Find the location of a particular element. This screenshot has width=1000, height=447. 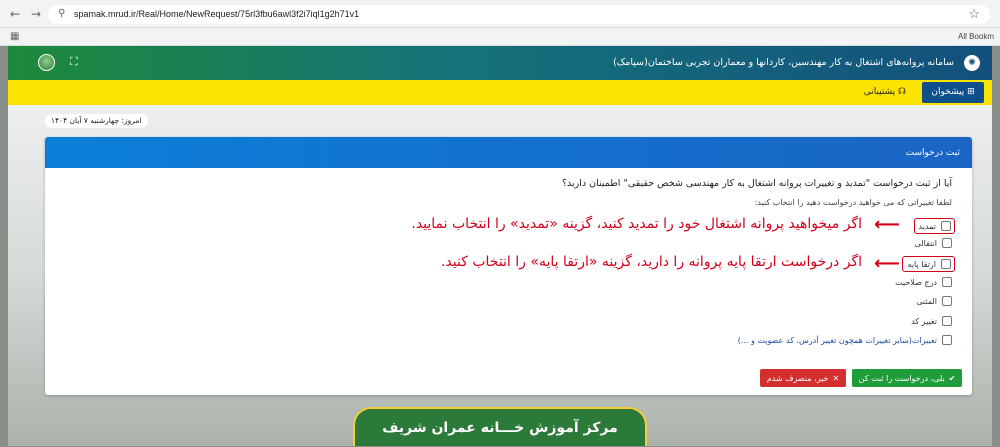

upgrade-checkbox is located at coordinates (946, 264).